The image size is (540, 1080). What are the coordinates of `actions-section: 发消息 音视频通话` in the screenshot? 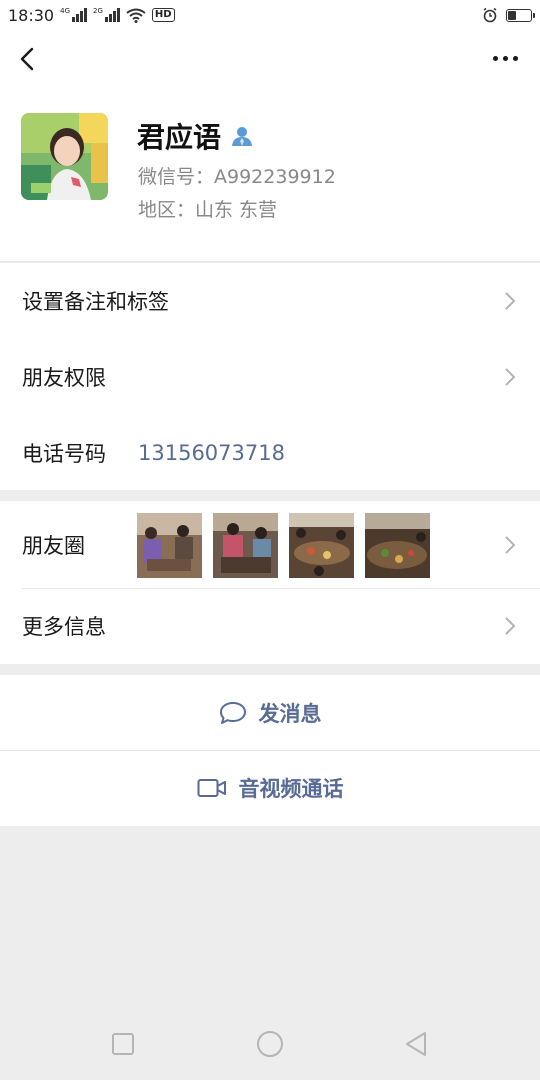 It's located at (270, 750).